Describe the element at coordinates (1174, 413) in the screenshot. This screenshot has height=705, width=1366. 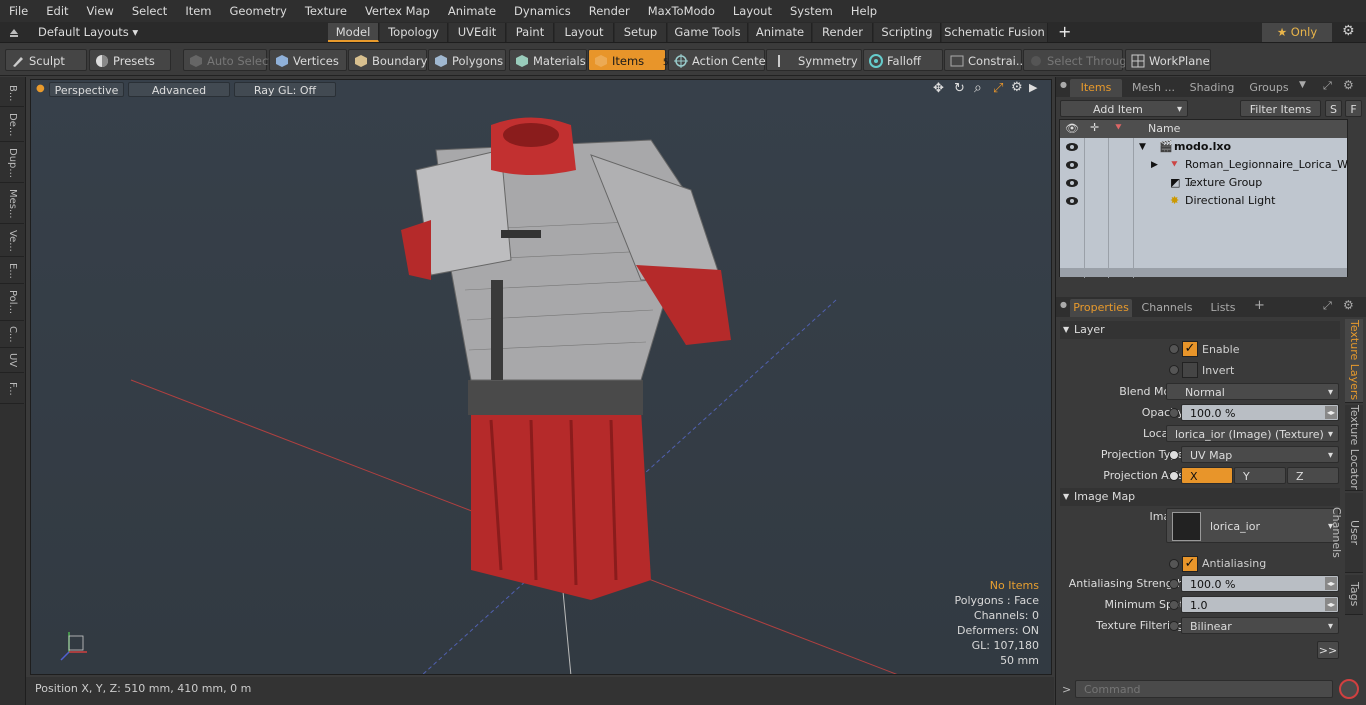
I see `opacity-radio` at that location.